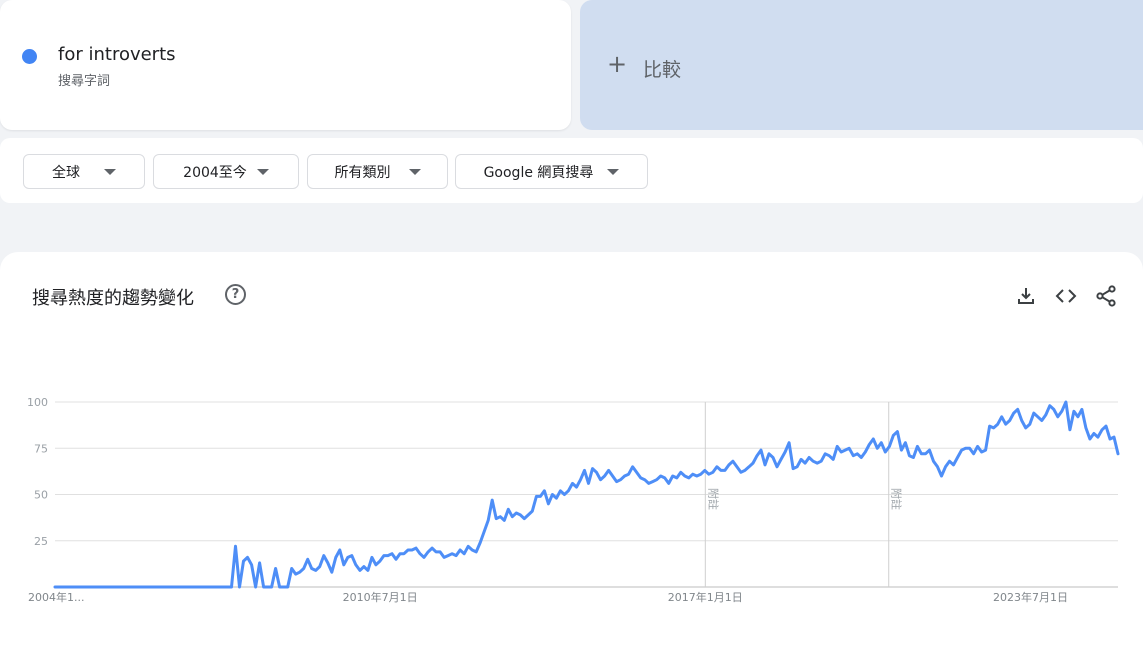 This screenshot has height=670, width=1143. I want to click on y-tick-label: 25, so click(41, 541).